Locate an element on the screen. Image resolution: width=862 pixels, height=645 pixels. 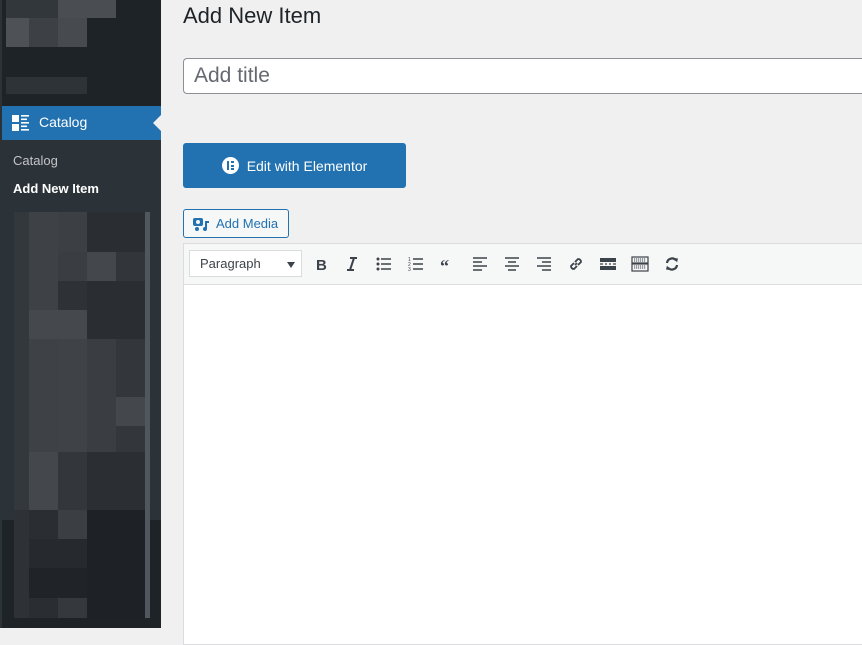
keyboard-icon is located at coordinates (640, 264).